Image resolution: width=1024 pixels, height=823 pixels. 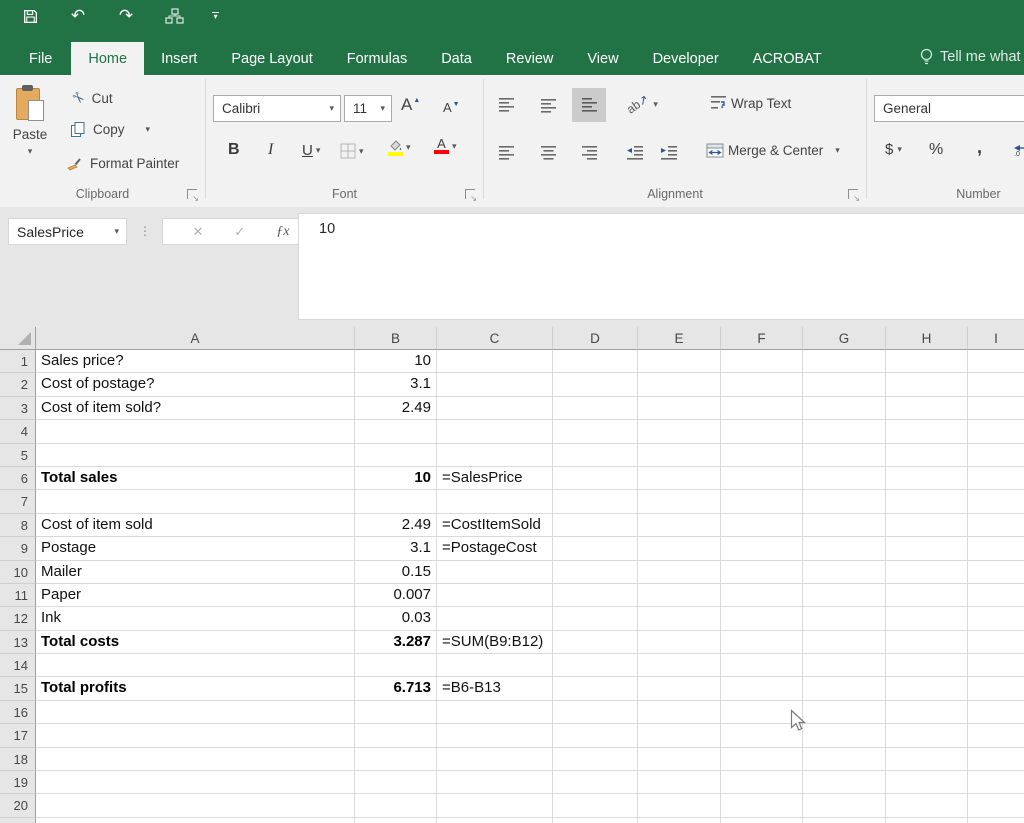 What do you see at coordinates (396, 572) in the screenshot?
I see `cell-b: 0.15` at bounding box center [396, 572].